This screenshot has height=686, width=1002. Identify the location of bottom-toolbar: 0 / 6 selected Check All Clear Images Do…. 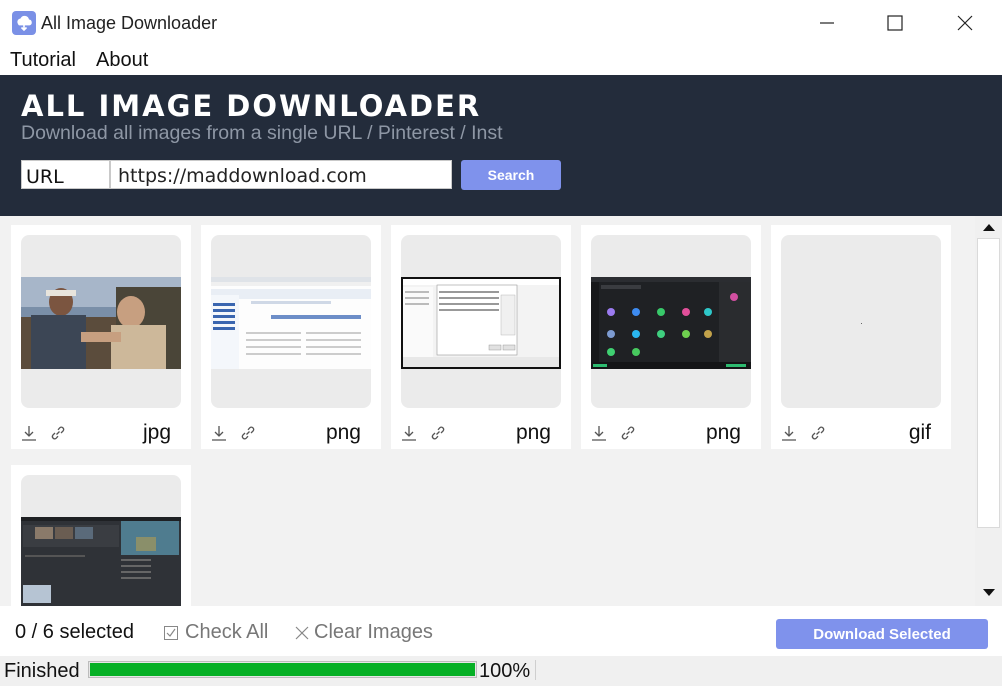
(501, 631).